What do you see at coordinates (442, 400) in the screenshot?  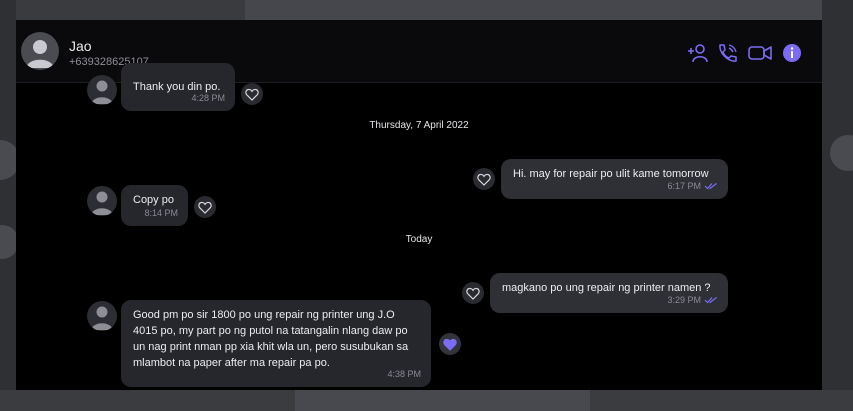 I see `background-bottom-strip` at bounding box center [442, 400].